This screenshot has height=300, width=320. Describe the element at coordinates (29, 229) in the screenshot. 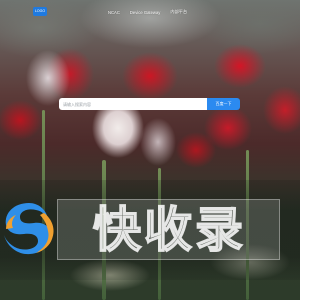

I see `watermark-logo-icon` at that location.